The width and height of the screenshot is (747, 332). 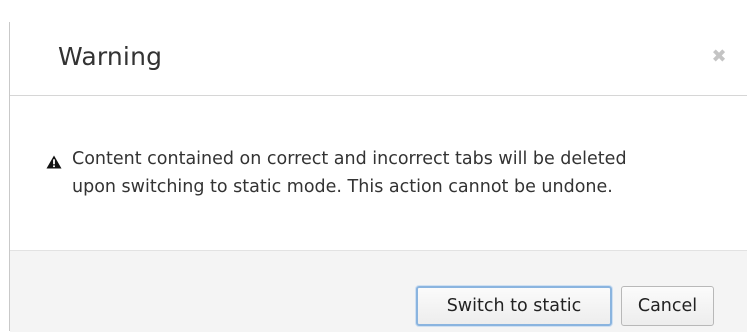 What do you see at coordinates (667, 306) in the screenshot?
I see `cancel-button: Cancel` at bounding box center [667, 306].